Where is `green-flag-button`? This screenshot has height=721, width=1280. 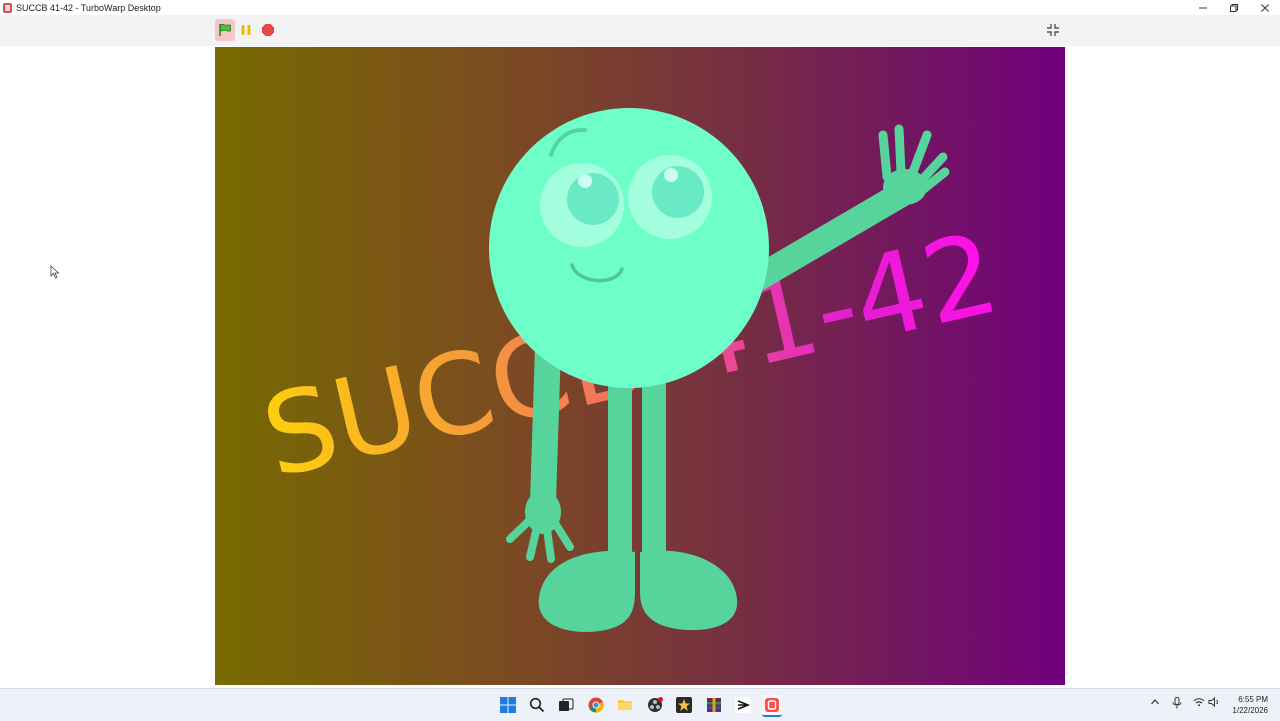
green-flag-button is located at coordinates (225, 30).